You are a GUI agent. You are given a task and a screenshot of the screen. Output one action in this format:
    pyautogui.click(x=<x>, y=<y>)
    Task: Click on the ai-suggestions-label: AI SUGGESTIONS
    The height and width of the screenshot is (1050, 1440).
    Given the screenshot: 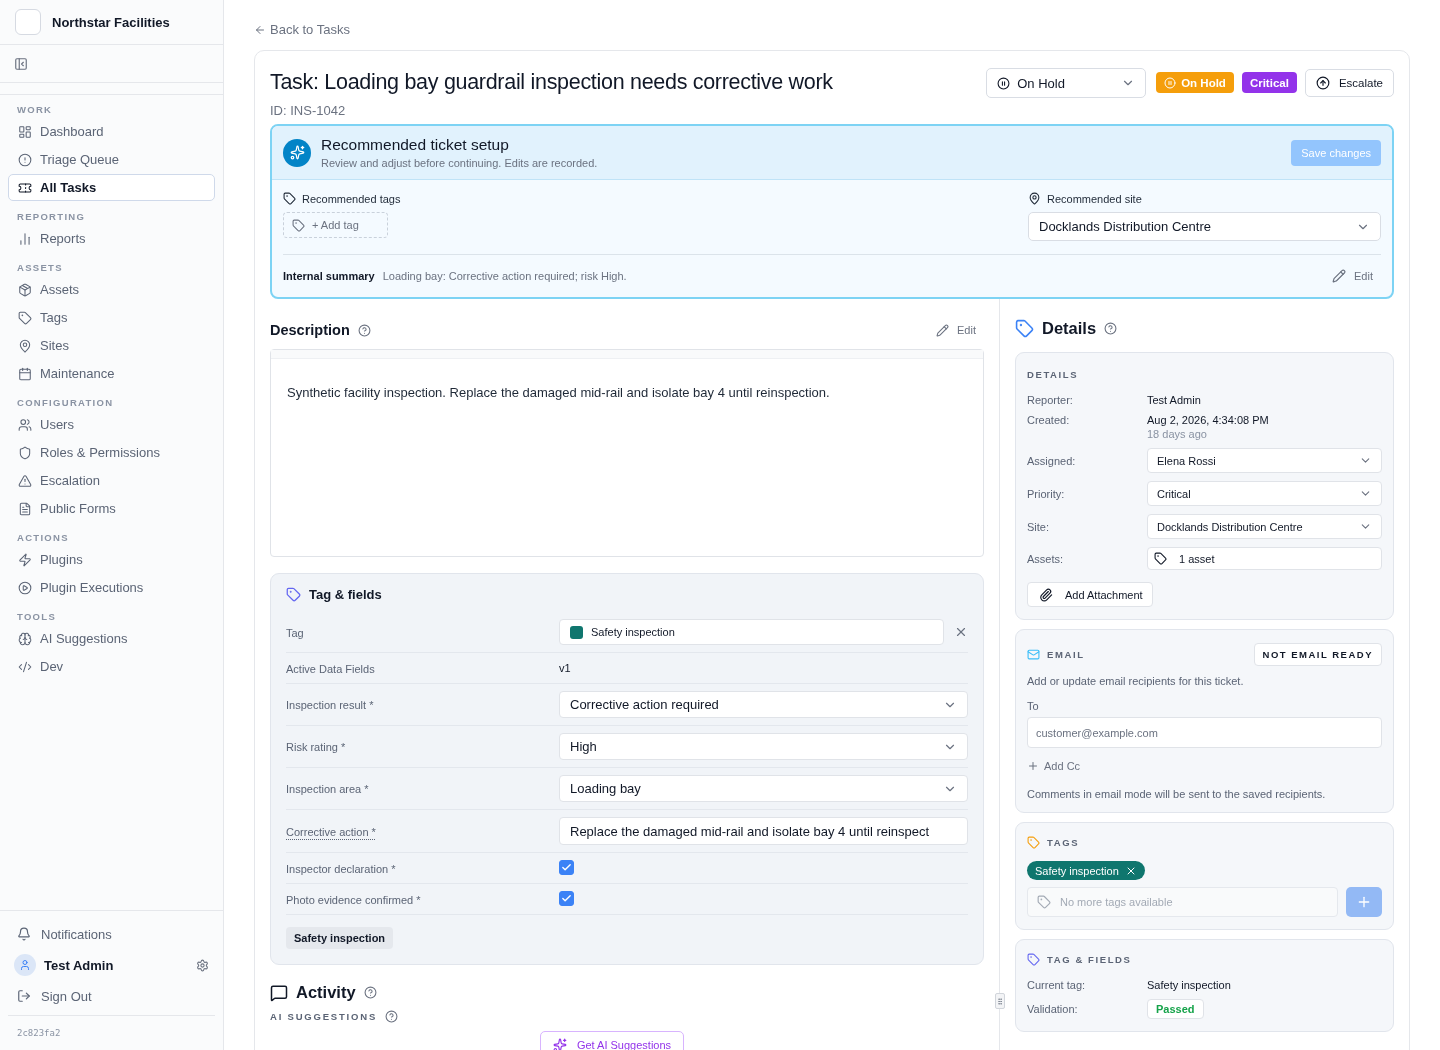 What is the action you would take?
    pyautogui.click(x=324, y=1016)
    